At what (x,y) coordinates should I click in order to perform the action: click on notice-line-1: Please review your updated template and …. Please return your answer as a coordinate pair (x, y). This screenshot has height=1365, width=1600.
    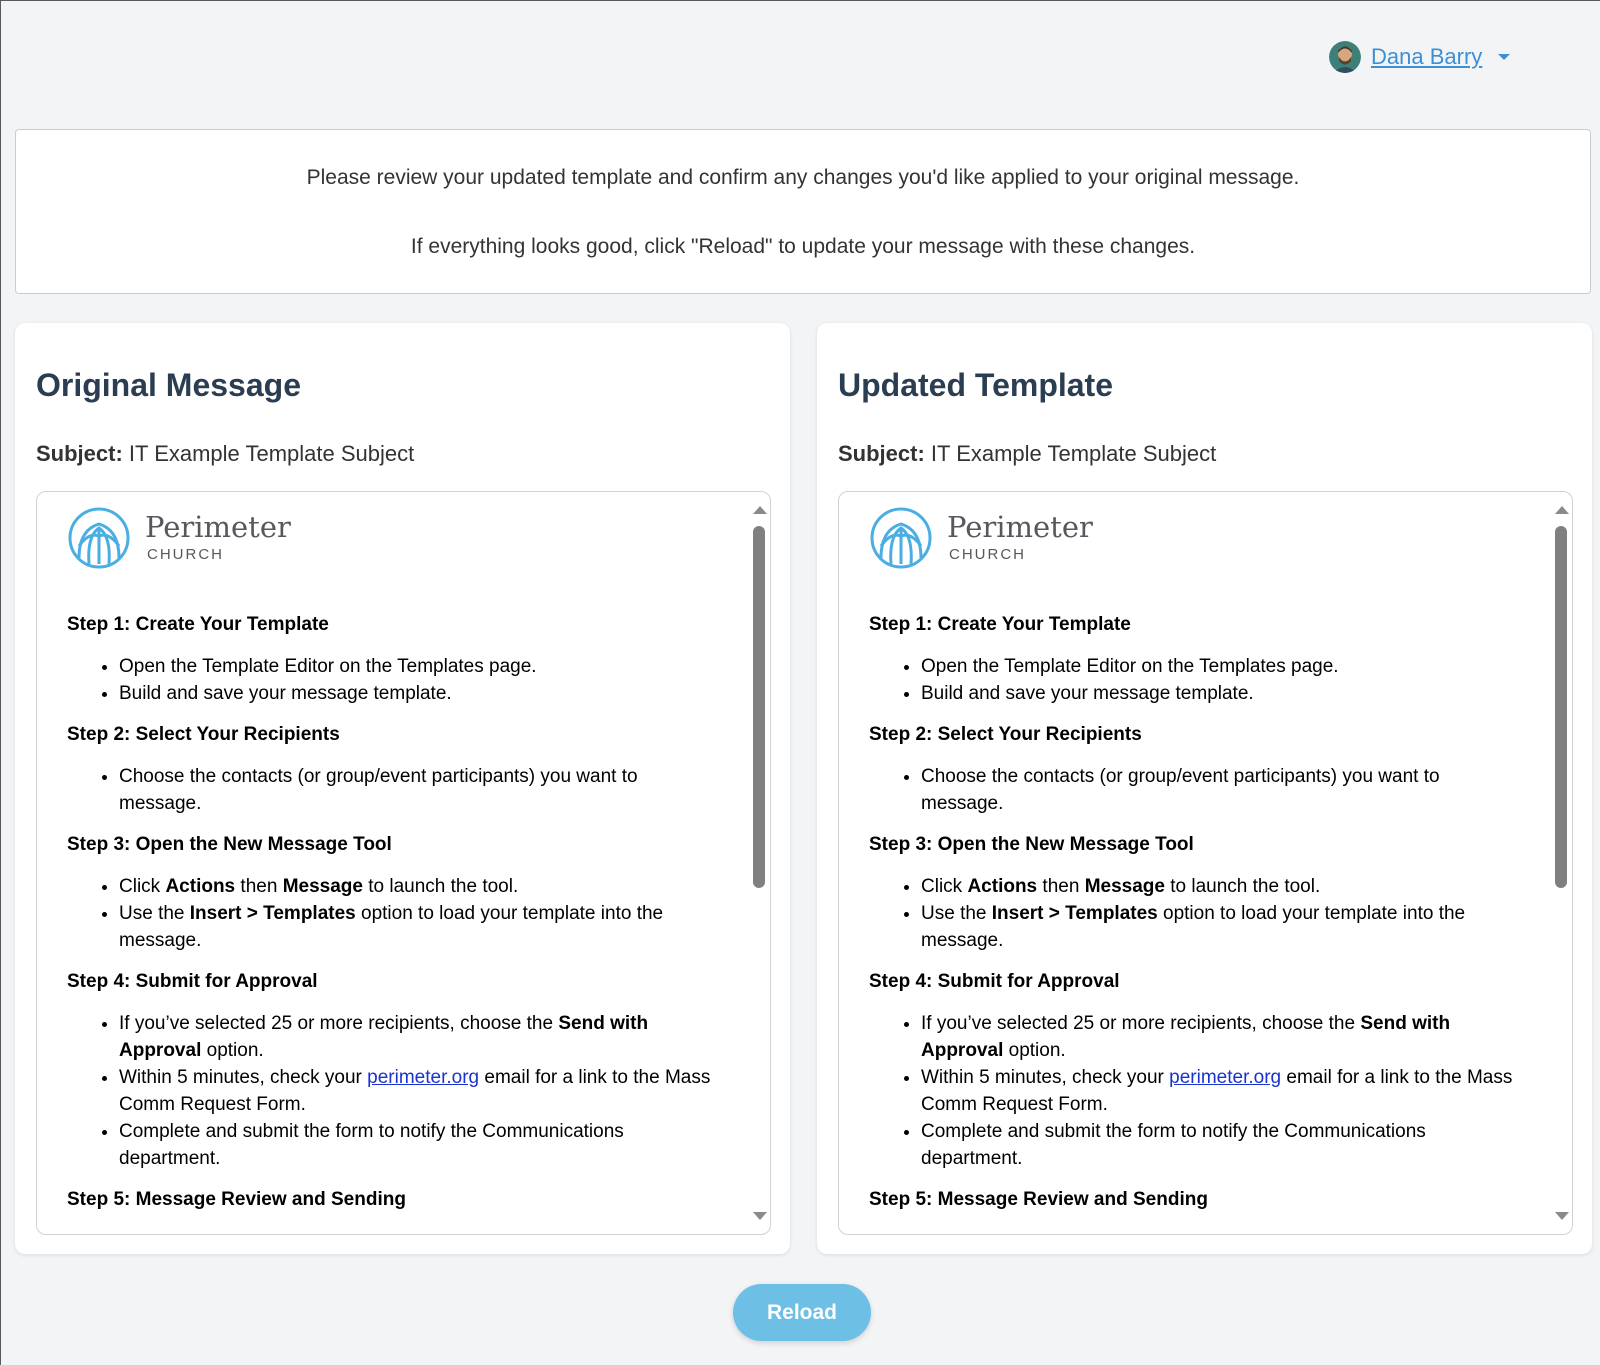
    Looking at the image, I should click on (803, 177).